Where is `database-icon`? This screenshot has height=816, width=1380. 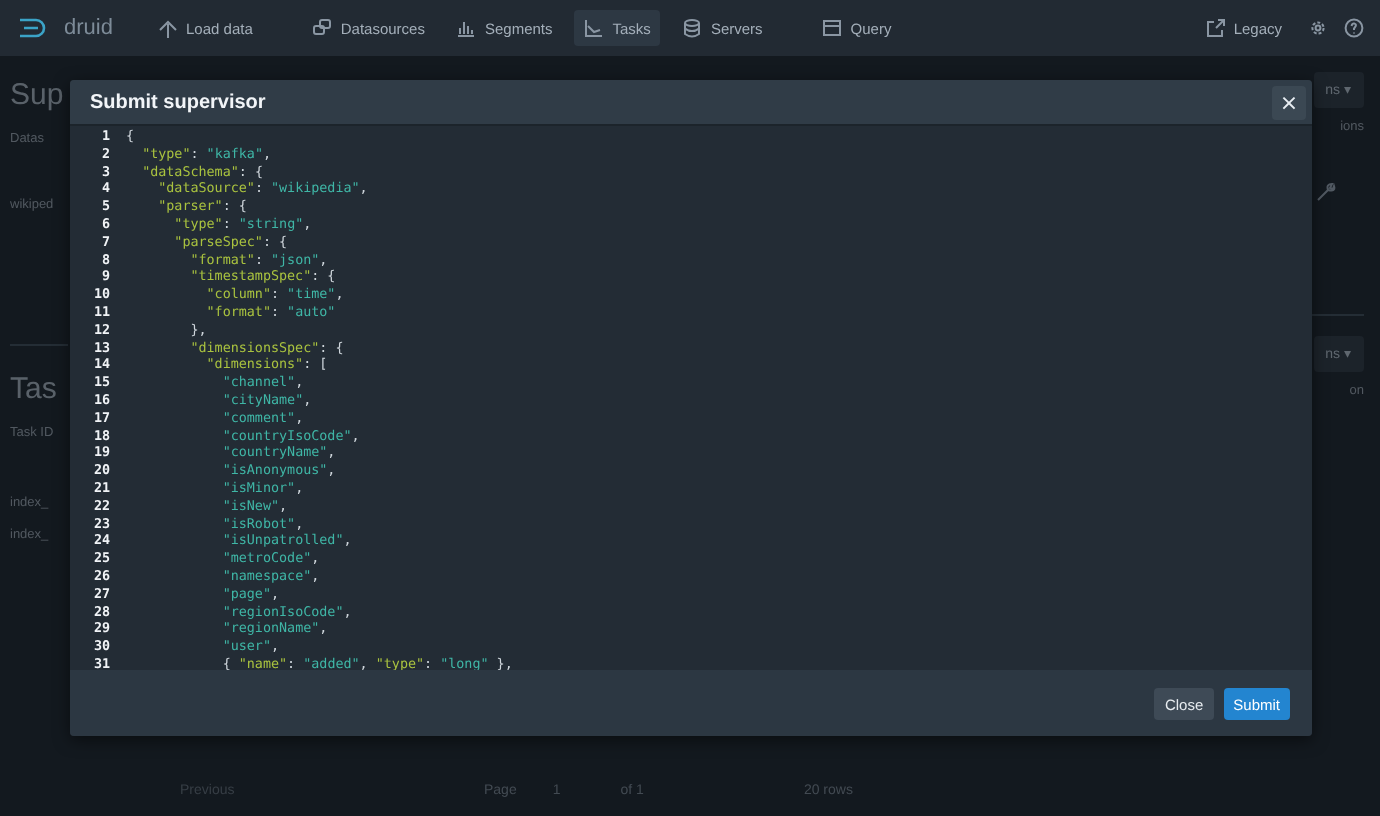
database-icon is located at coordinates (692, 28).